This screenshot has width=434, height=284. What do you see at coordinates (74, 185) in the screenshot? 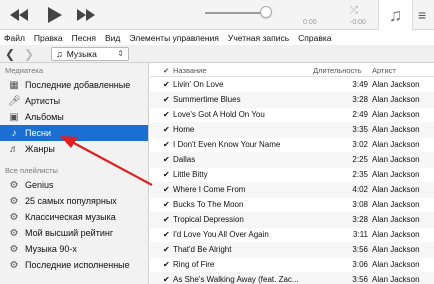
I see `sidebar-item-genius: ⚙ Genius` at bounding box center [74, 185].